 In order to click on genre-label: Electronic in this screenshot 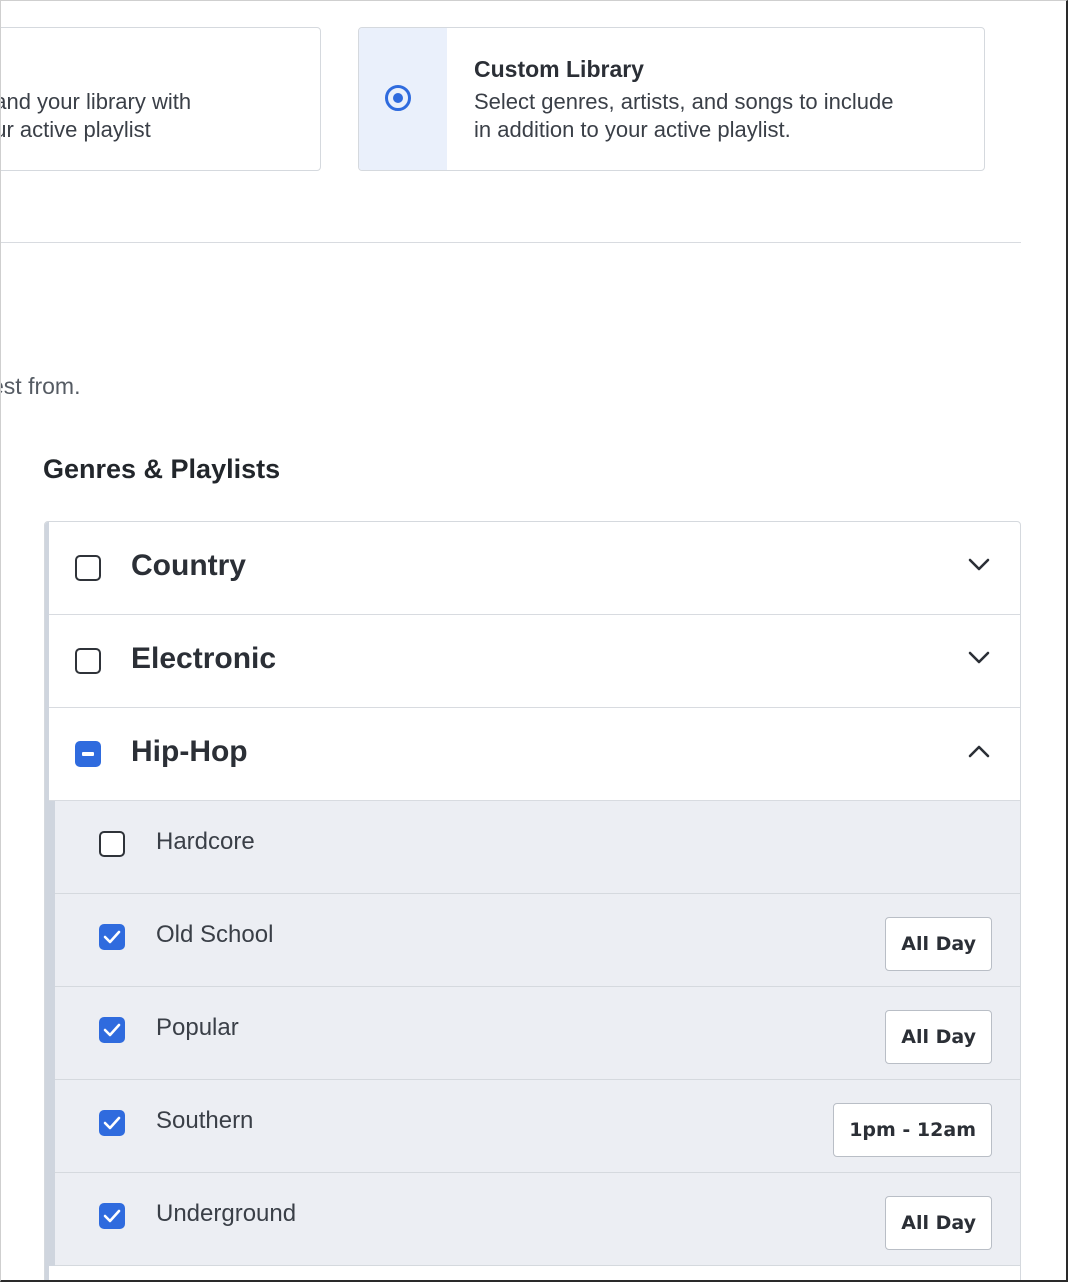, I will do `click(204, 658)`.